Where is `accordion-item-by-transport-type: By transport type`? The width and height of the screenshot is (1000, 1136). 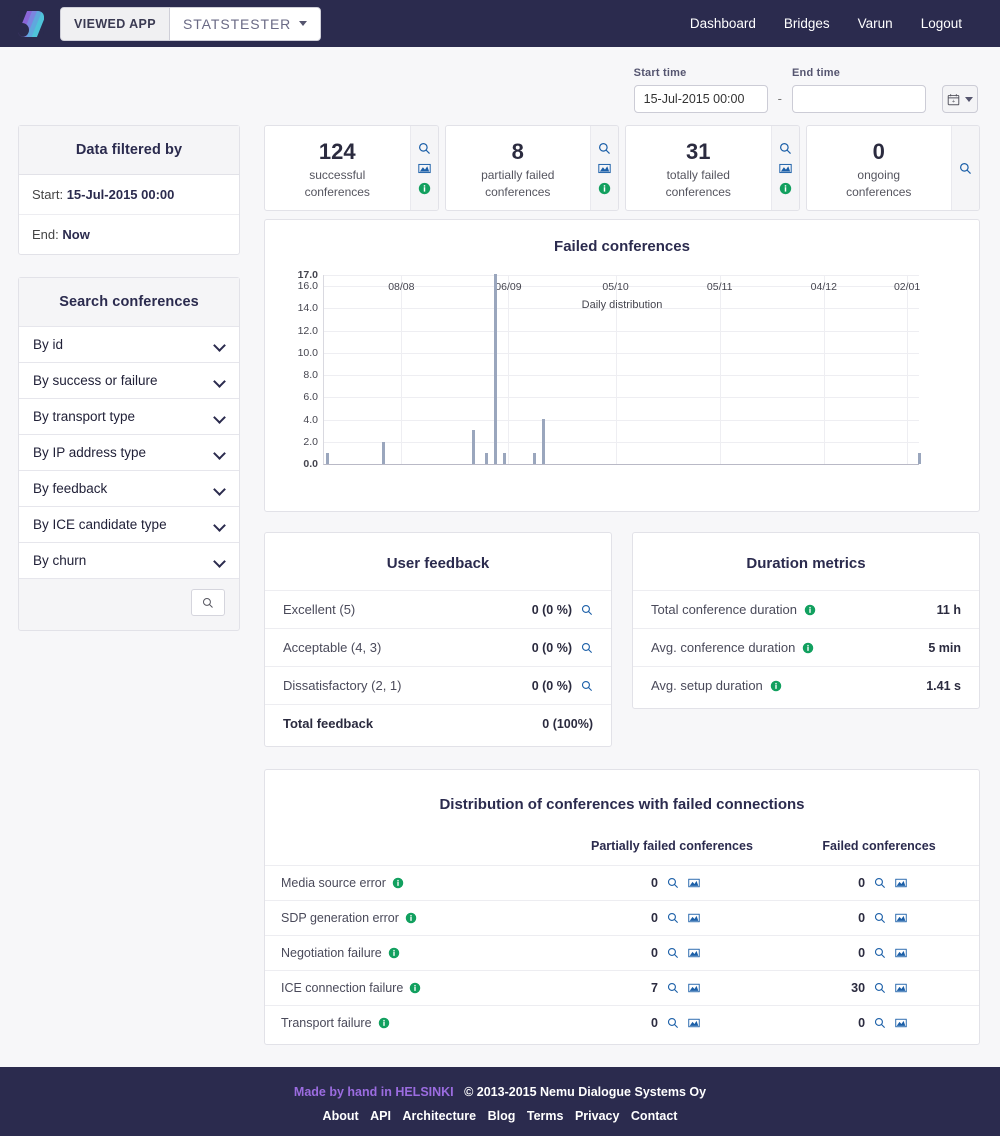 accordion-item-by-transport-type: By transport type is located at coordinates (129, 416).